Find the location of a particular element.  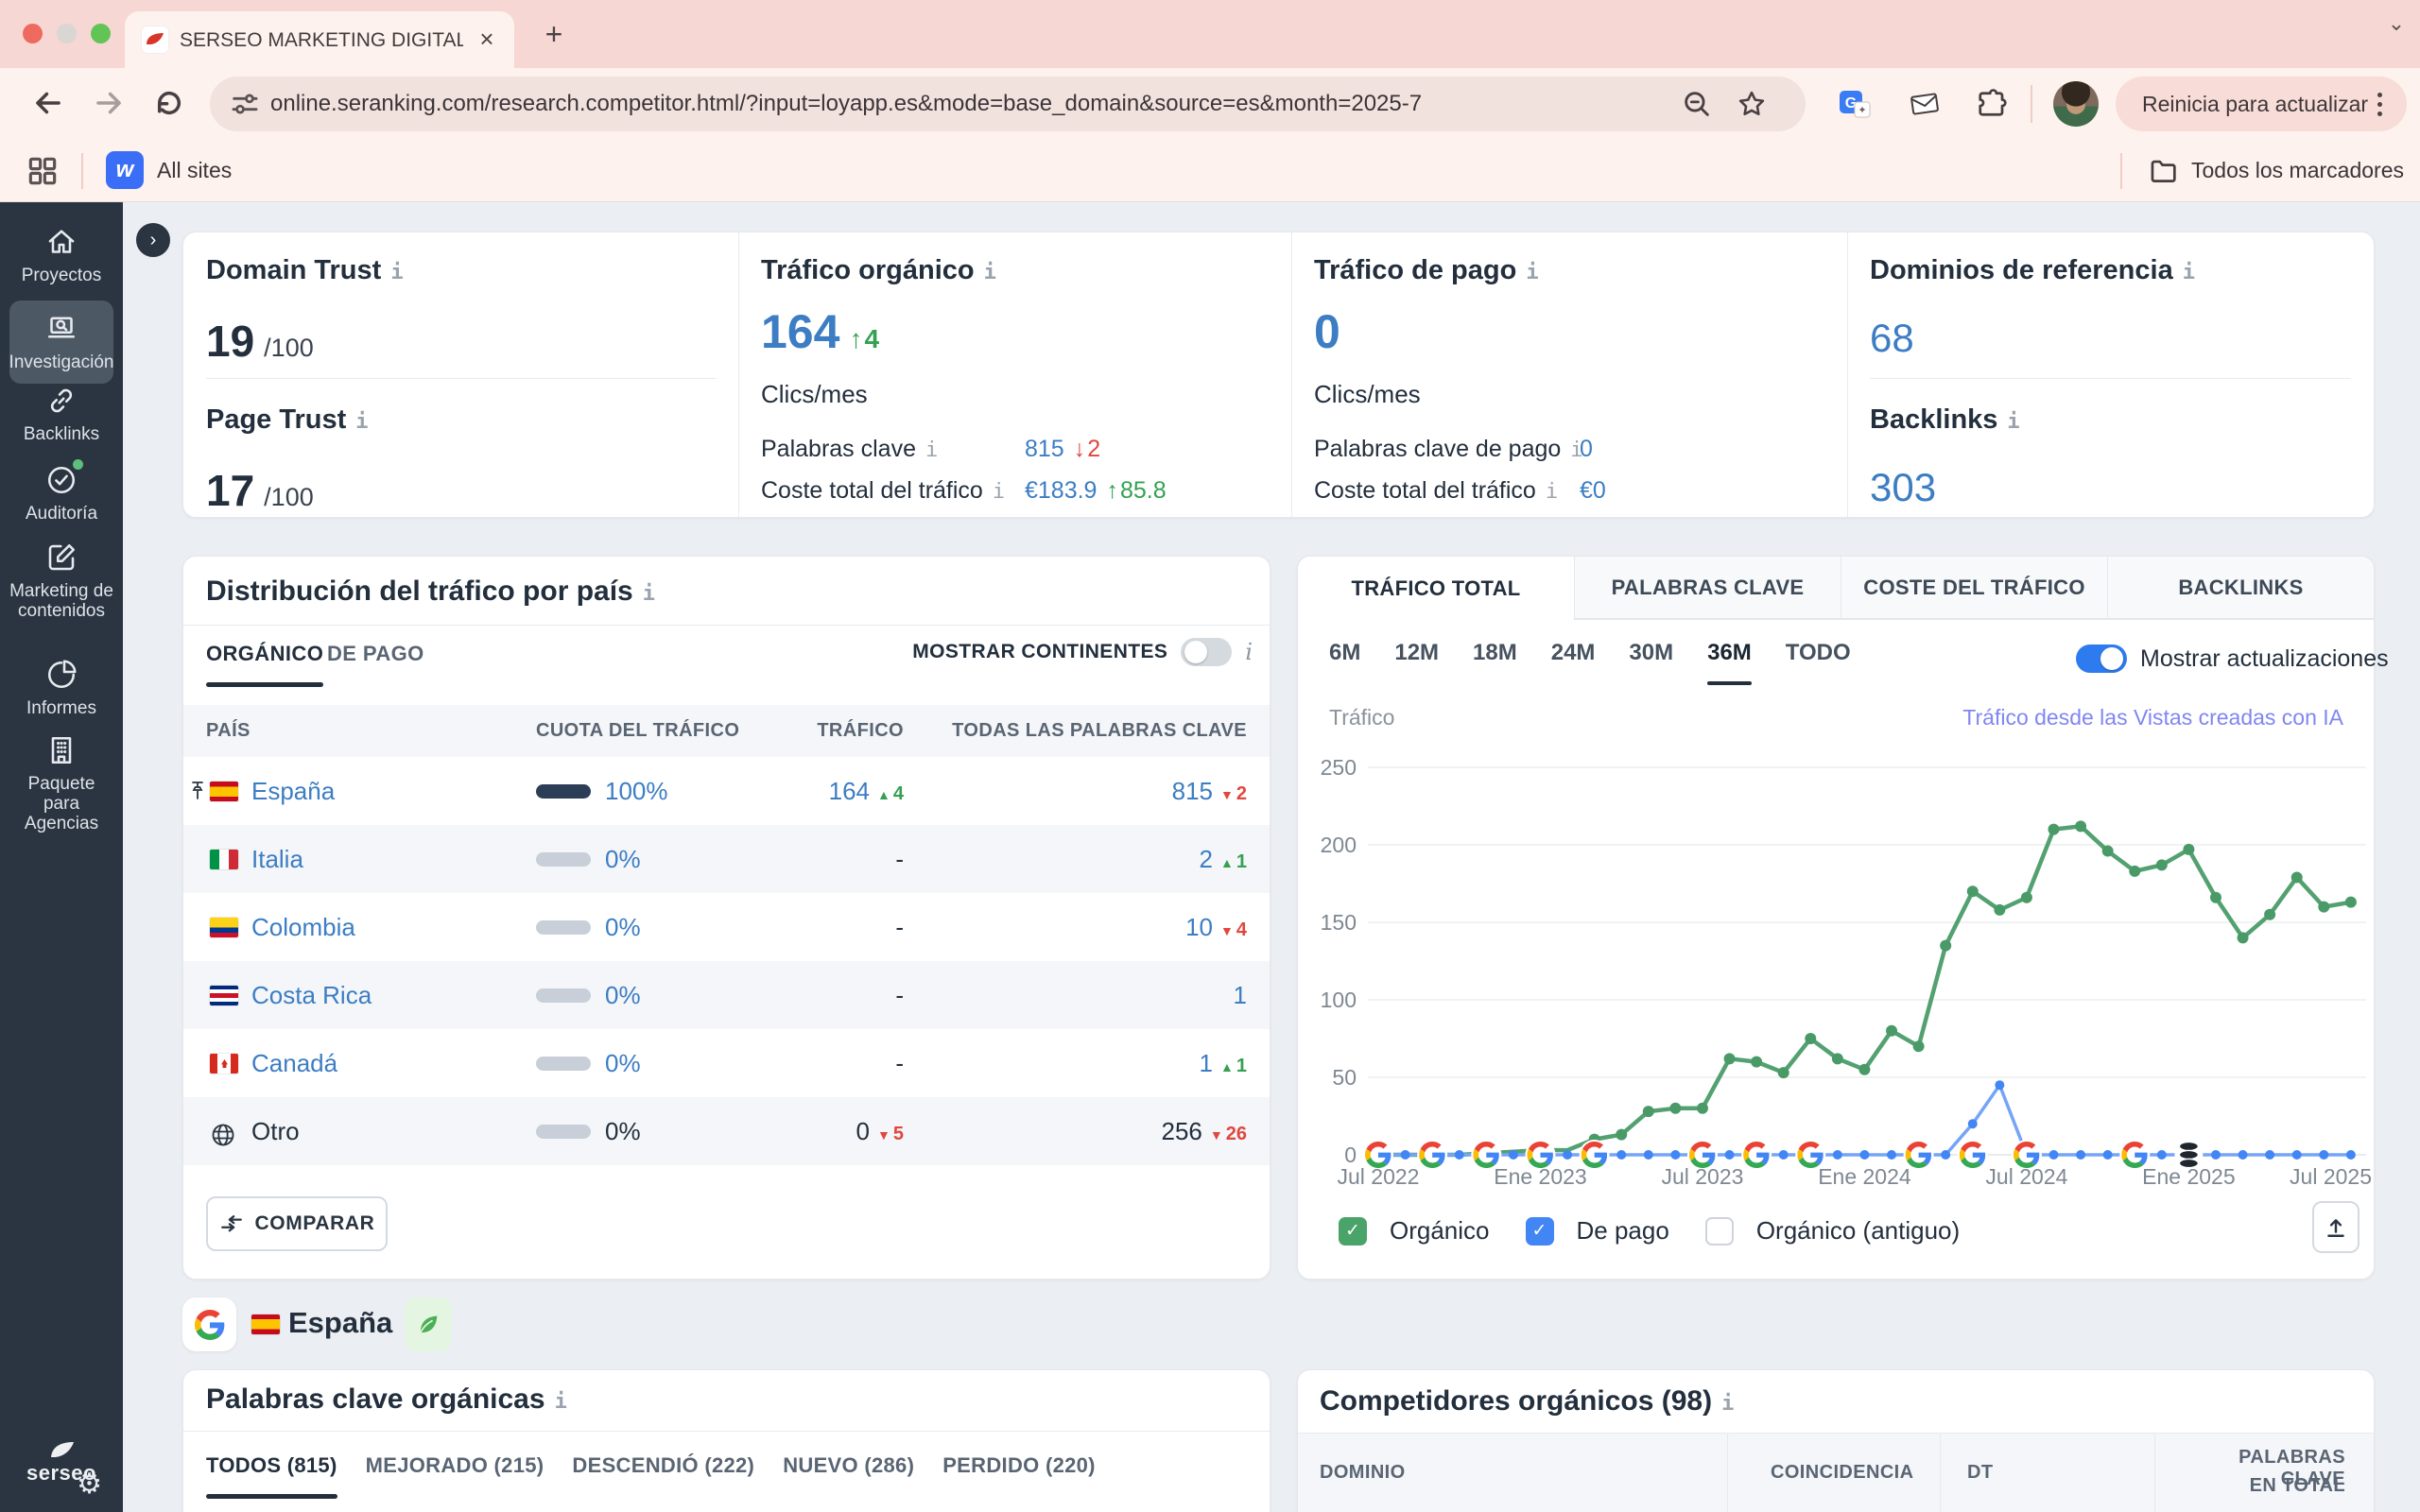

browser-menu-icon is located at coordinates (2380, 104).